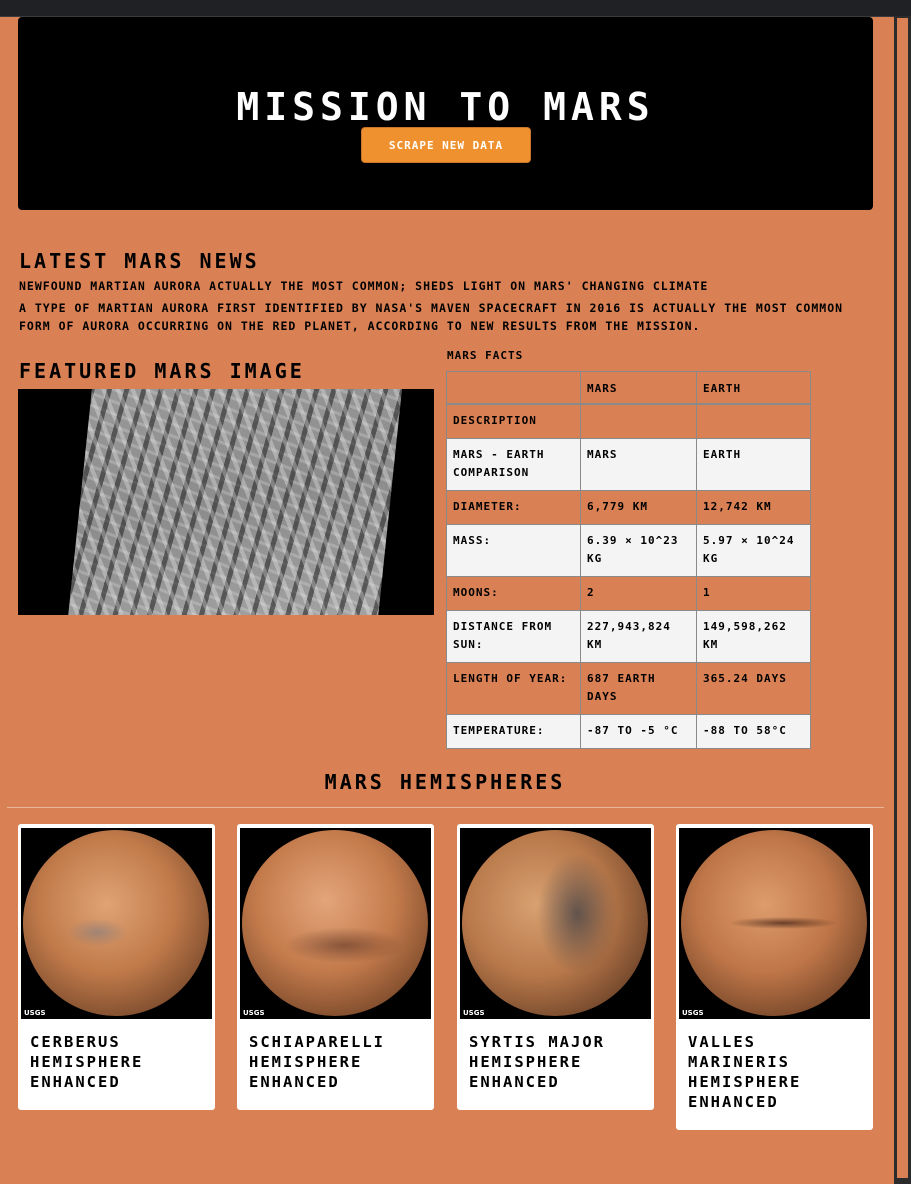  What do you see at coordinates (774, 1074) in the screenshot?
I see `hemisphere-title: VALLES MARINERIS HEMISPHERE ENHANCED` at bounding box center [774, 1074].